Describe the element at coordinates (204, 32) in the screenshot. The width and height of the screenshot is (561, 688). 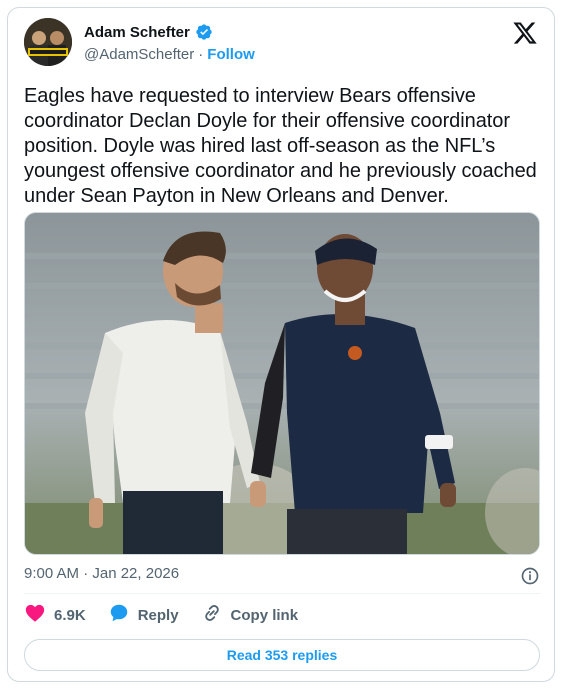
I see `verified-badge-icon` at that location.